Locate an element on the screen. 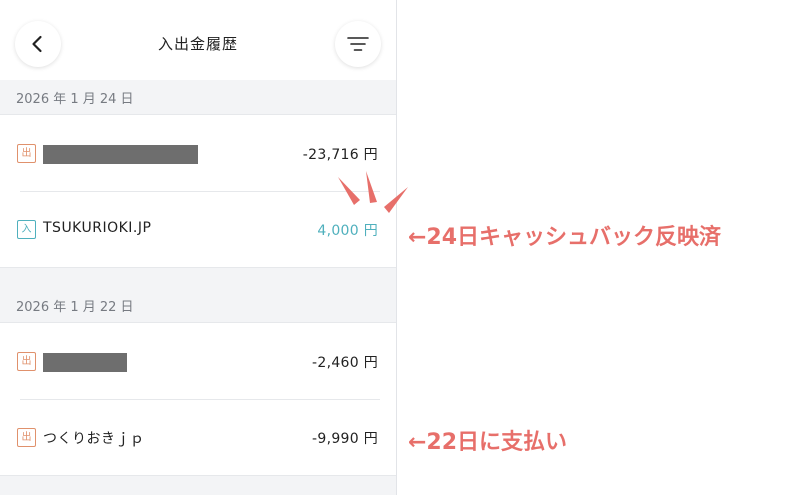  filter-icon is located at coordinates (358, 44).